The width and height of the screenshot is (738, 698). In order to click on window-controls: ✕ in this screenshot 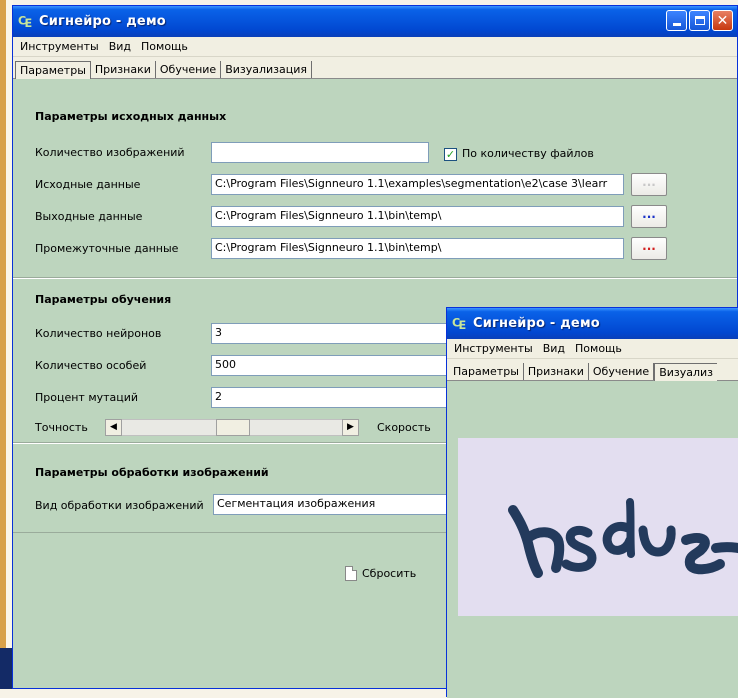, I will do `click(699, 20)`.